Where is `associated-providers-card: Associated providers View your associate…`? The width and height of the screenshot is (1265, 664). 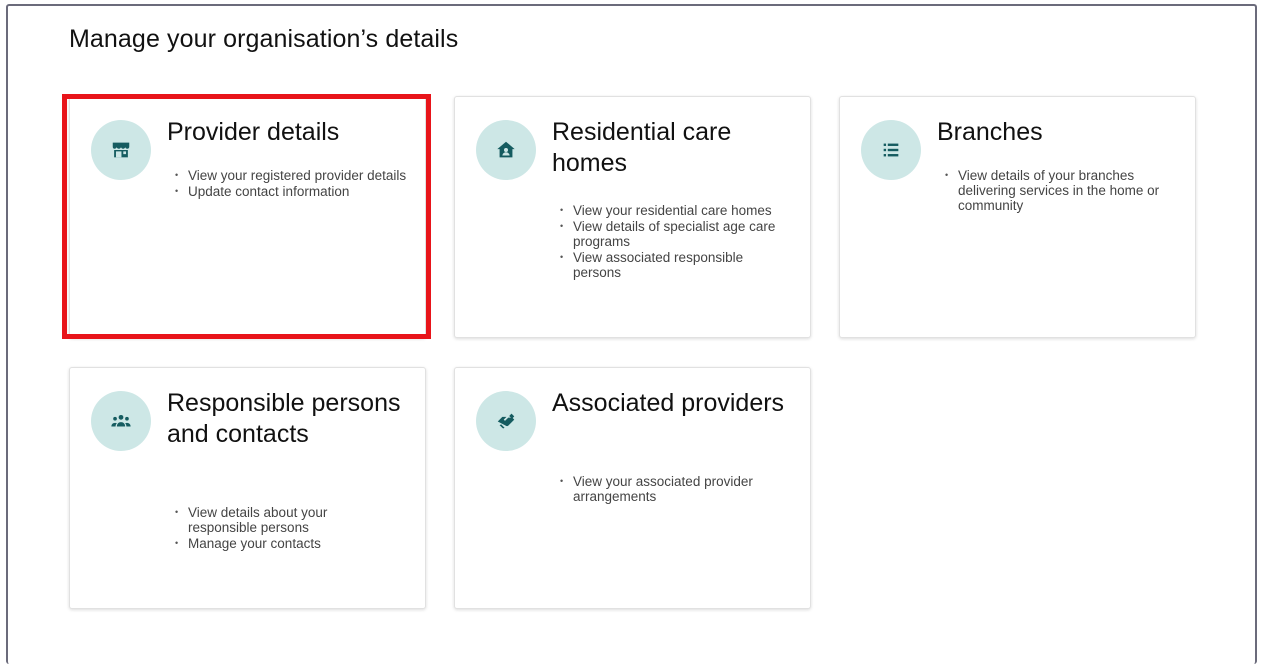 associated-providers-card: Associated providers View your associate… is located at coordinates (632, 488).